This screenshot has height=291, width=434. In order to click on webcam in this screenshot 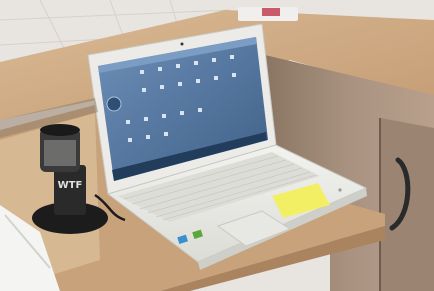, I will do `click(182, 44)`.